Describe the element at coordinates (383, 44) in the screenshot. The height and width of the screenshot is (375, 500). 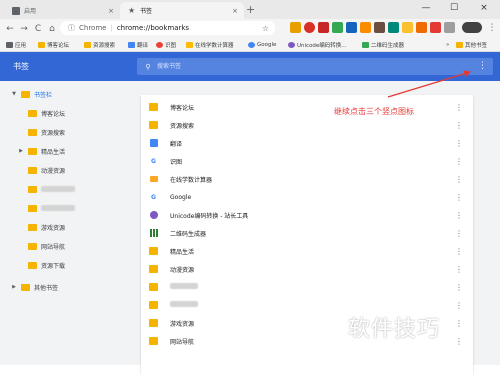
I see `bookmark-item: 二维码生成器` at that location.